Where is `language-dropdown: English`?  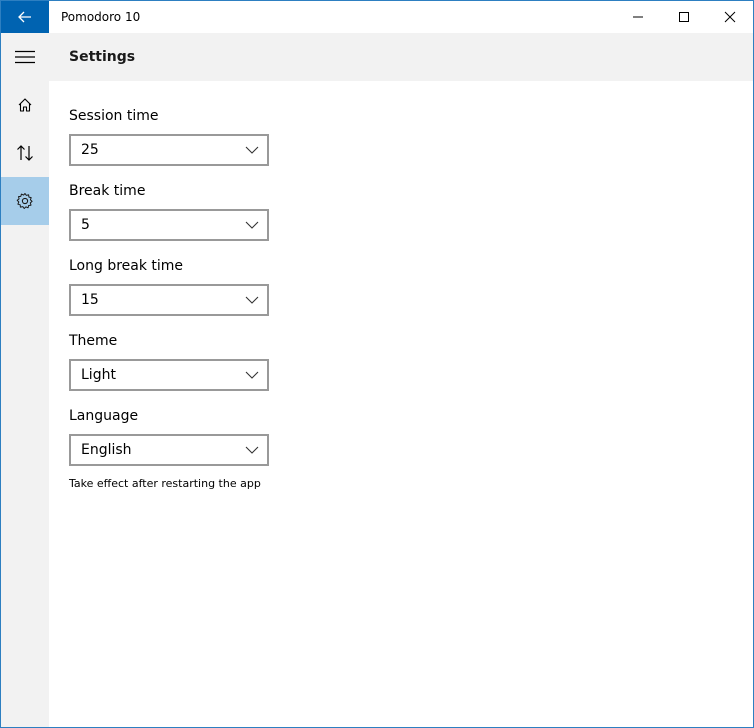 language-dropdown: English is located at coordinates (169, 450).